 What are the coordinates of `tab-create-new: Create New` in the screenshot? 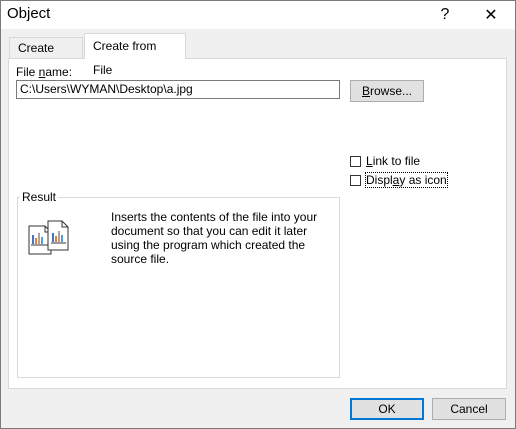 It's located at (46, 56).